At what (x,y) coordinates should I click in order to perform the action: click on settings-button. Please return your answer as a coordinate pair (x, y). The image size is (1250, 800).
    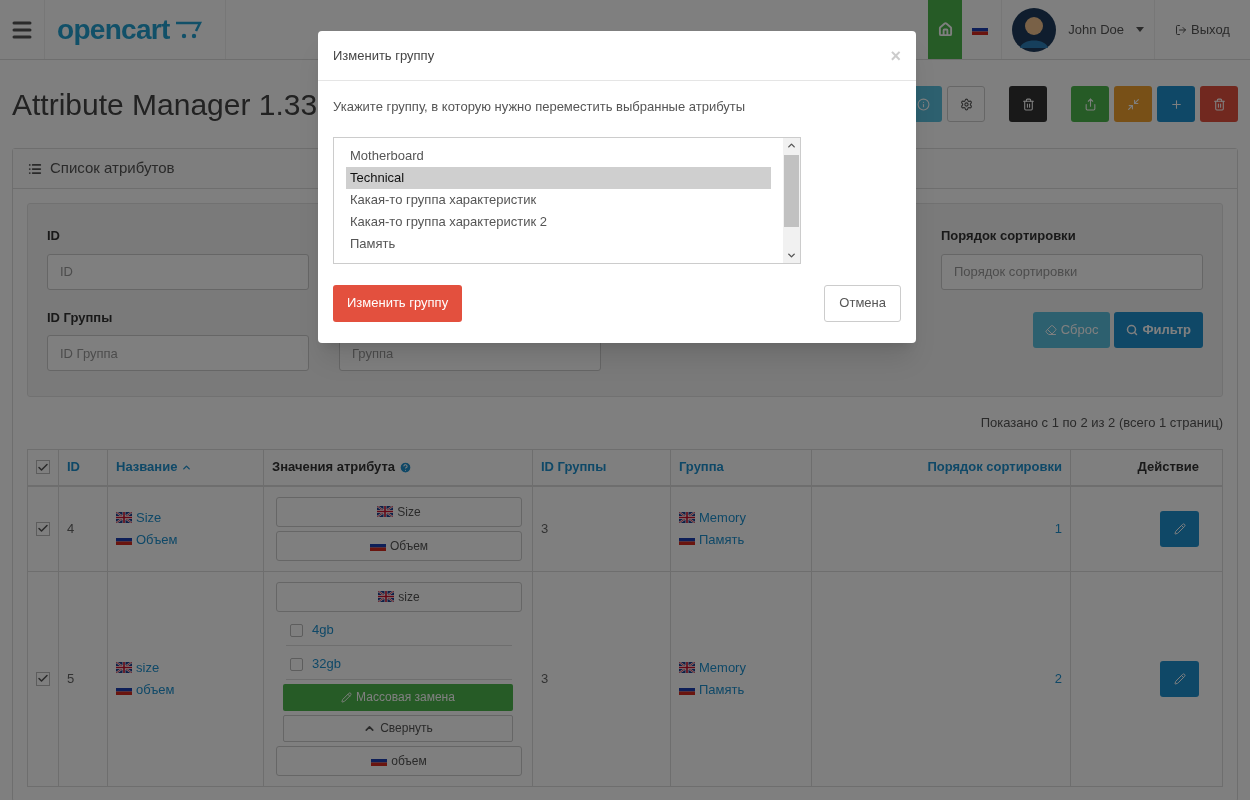
    Looking at the image, I should click on (966, 104).